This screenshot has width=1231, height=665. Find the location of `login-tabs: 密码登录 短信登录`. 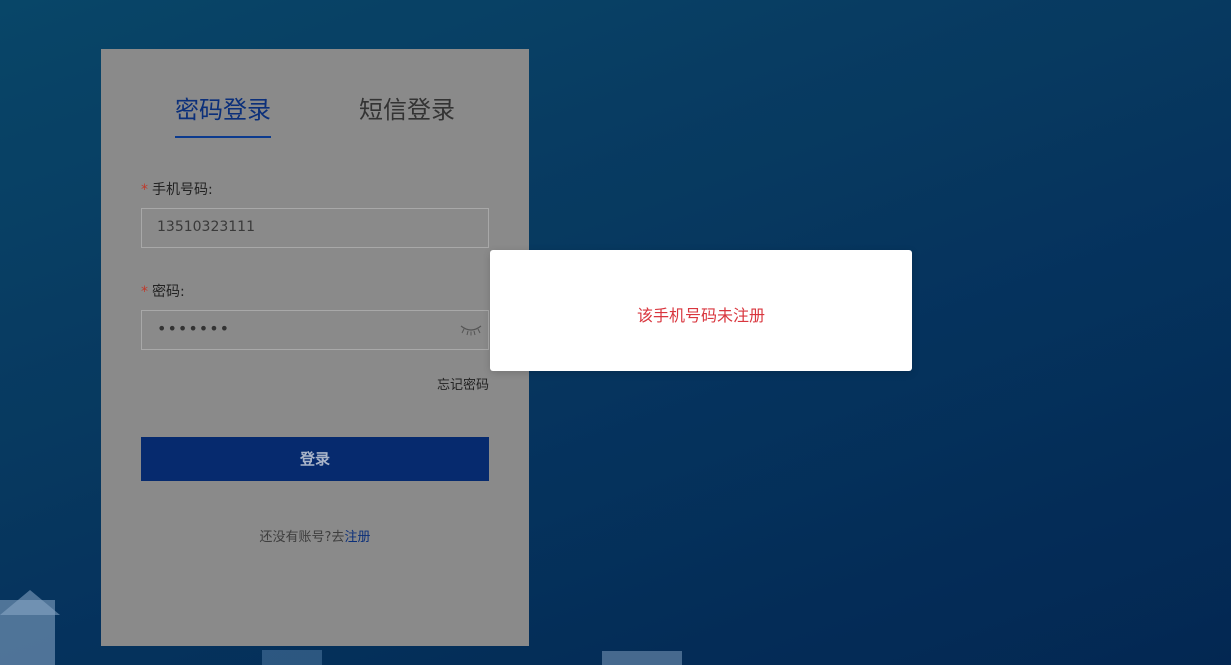

login-tabs: 密码登录 短信登录 is located at coordinates (315, 99).